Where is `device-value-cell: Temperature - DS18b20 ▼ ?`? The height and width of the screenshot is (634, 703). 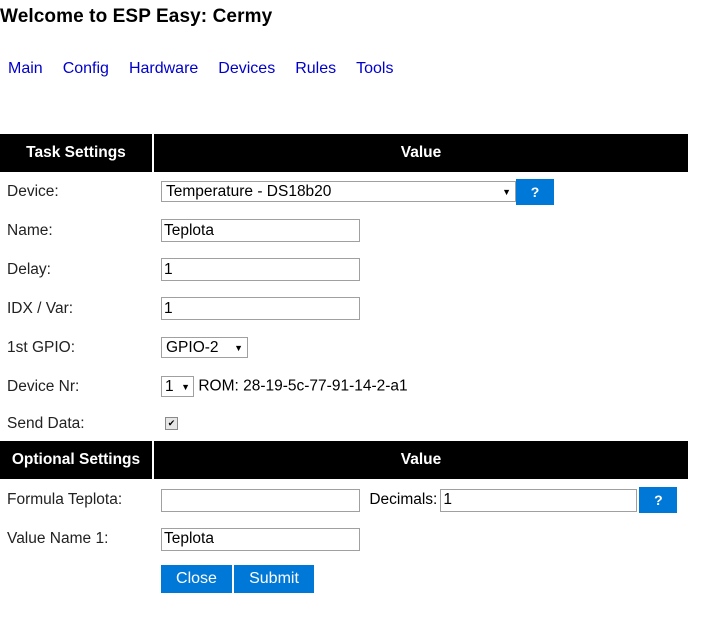 device-value-cell: Temperature - DS18b20 ▼ ? is located at coordinates (420, 191).